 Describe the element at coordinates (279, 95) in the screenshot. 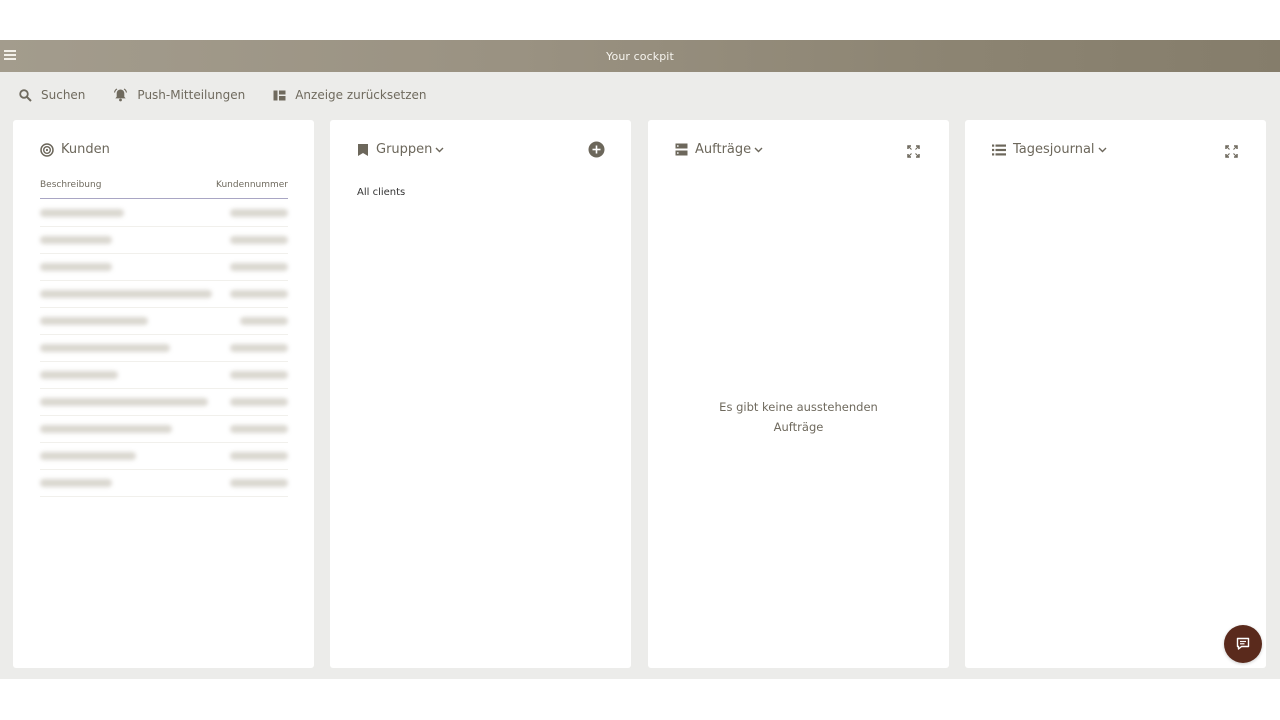

I see `dashboard-icon` at that location.